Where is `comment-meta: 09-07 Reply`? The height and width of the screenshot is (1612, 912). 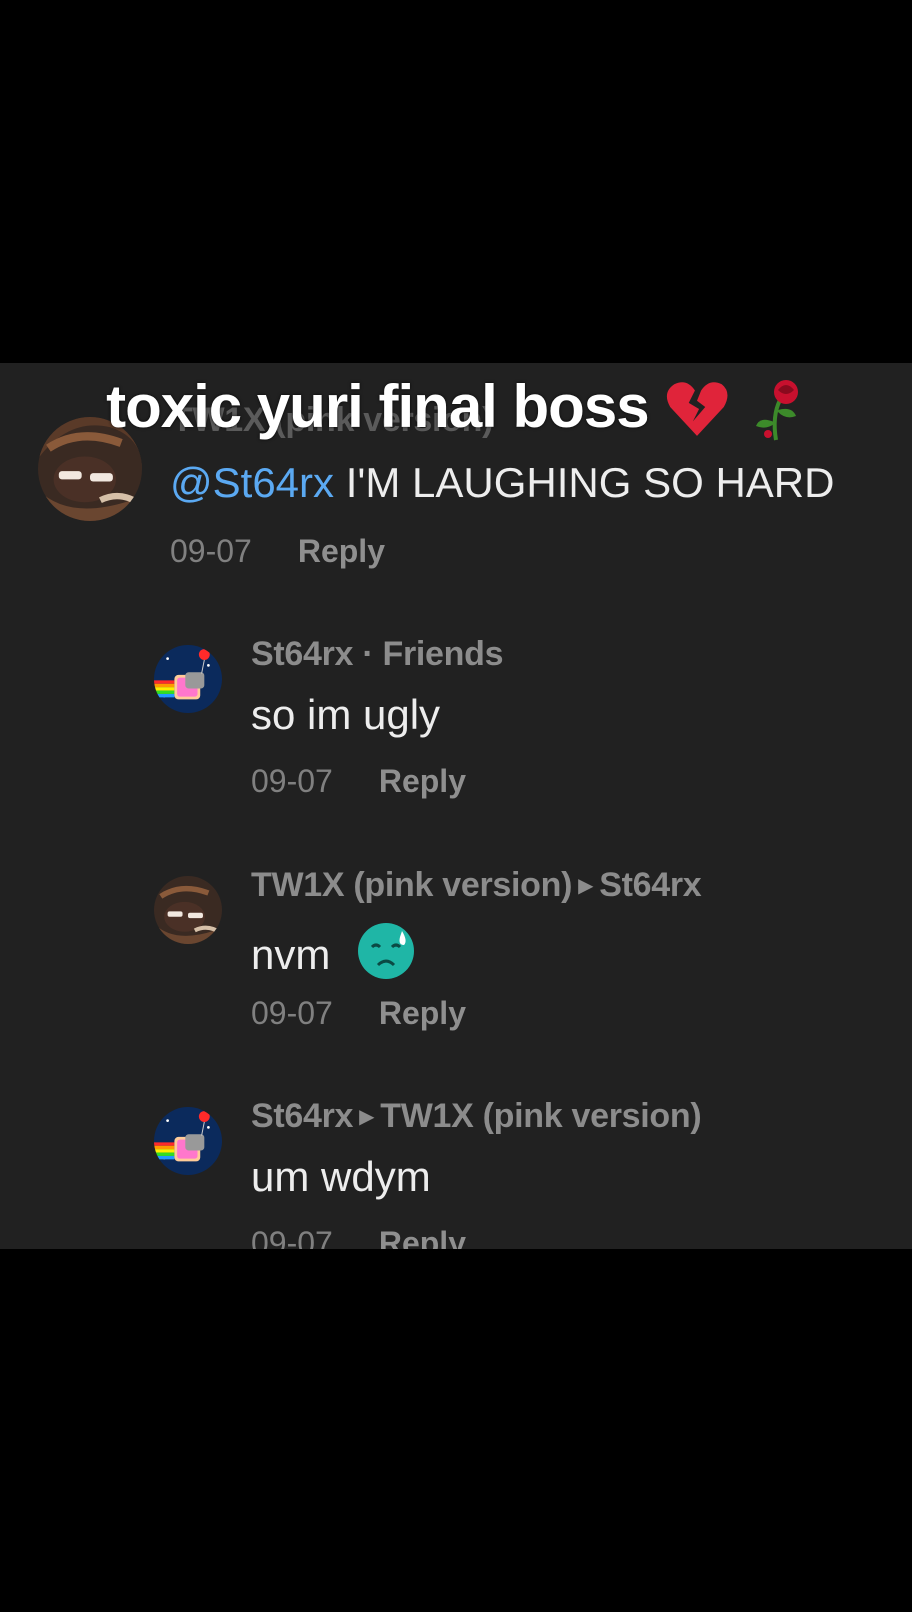 comment-meta: 09-07 Reply is located at coordinates (277, 551).